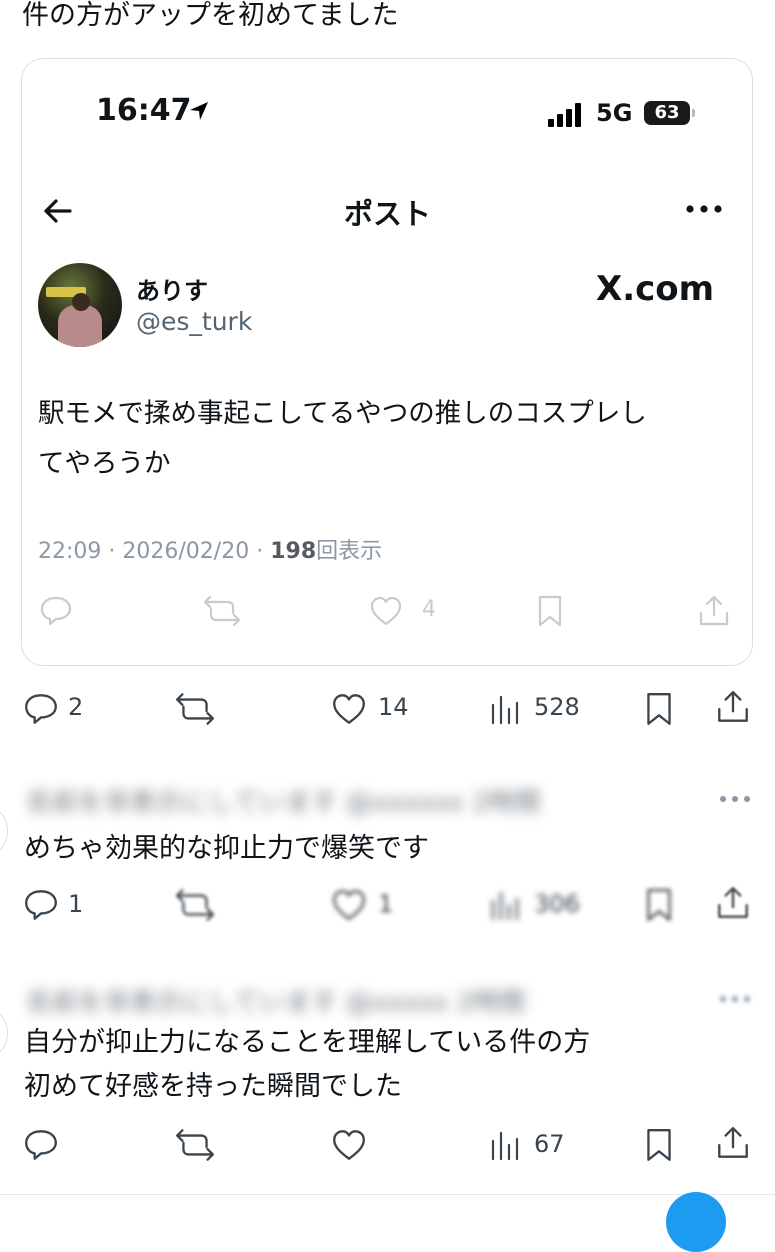 The height and width of the screenshot is (1252, 775). Describe the element at coordinates (276, 1003) in the screenshot. I see `reply-header-blurred: 名前を非表示にしています @xxxxx 2時間` at that location.